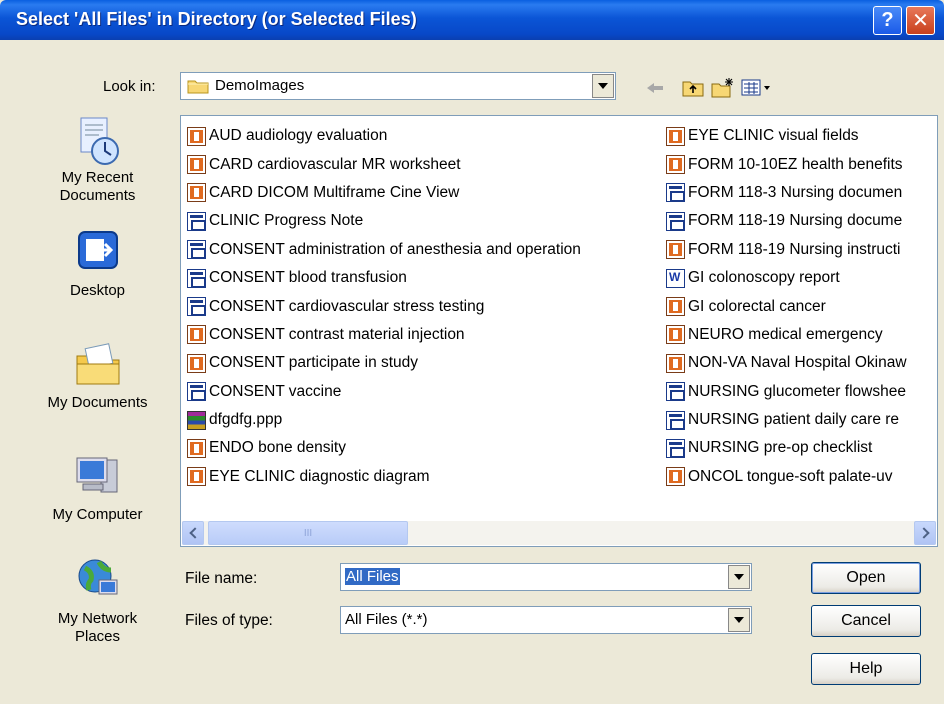 The width and height of the screenshot is (944, 704). I want to click on file-name-value: All Files, so click(372, 576).